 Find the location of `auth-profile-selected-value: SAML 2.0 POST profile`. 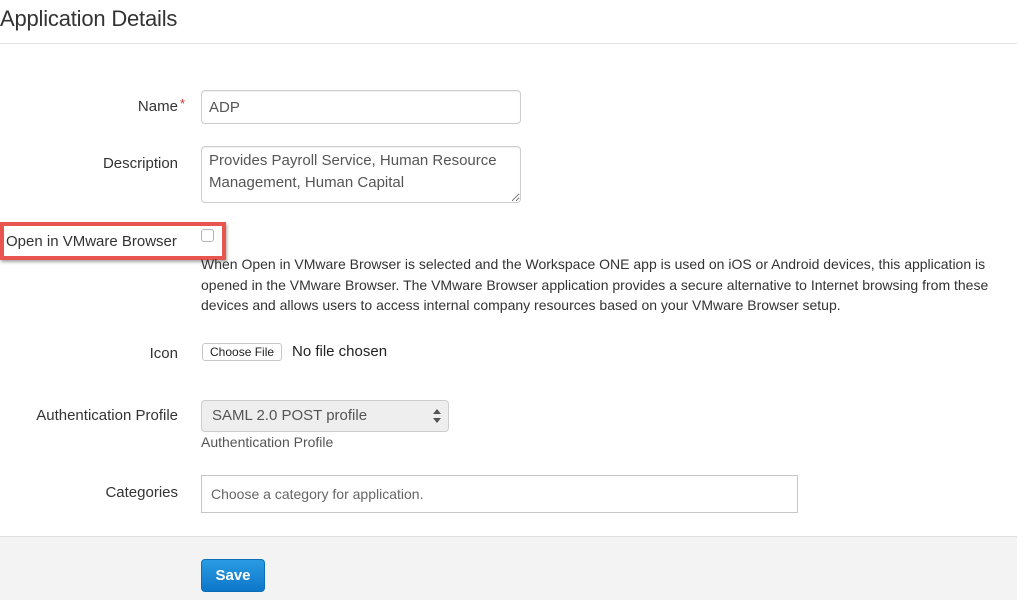

auth-profile-selected-value: SAML 2.0 POST profile is located at coordinates (290, 415).